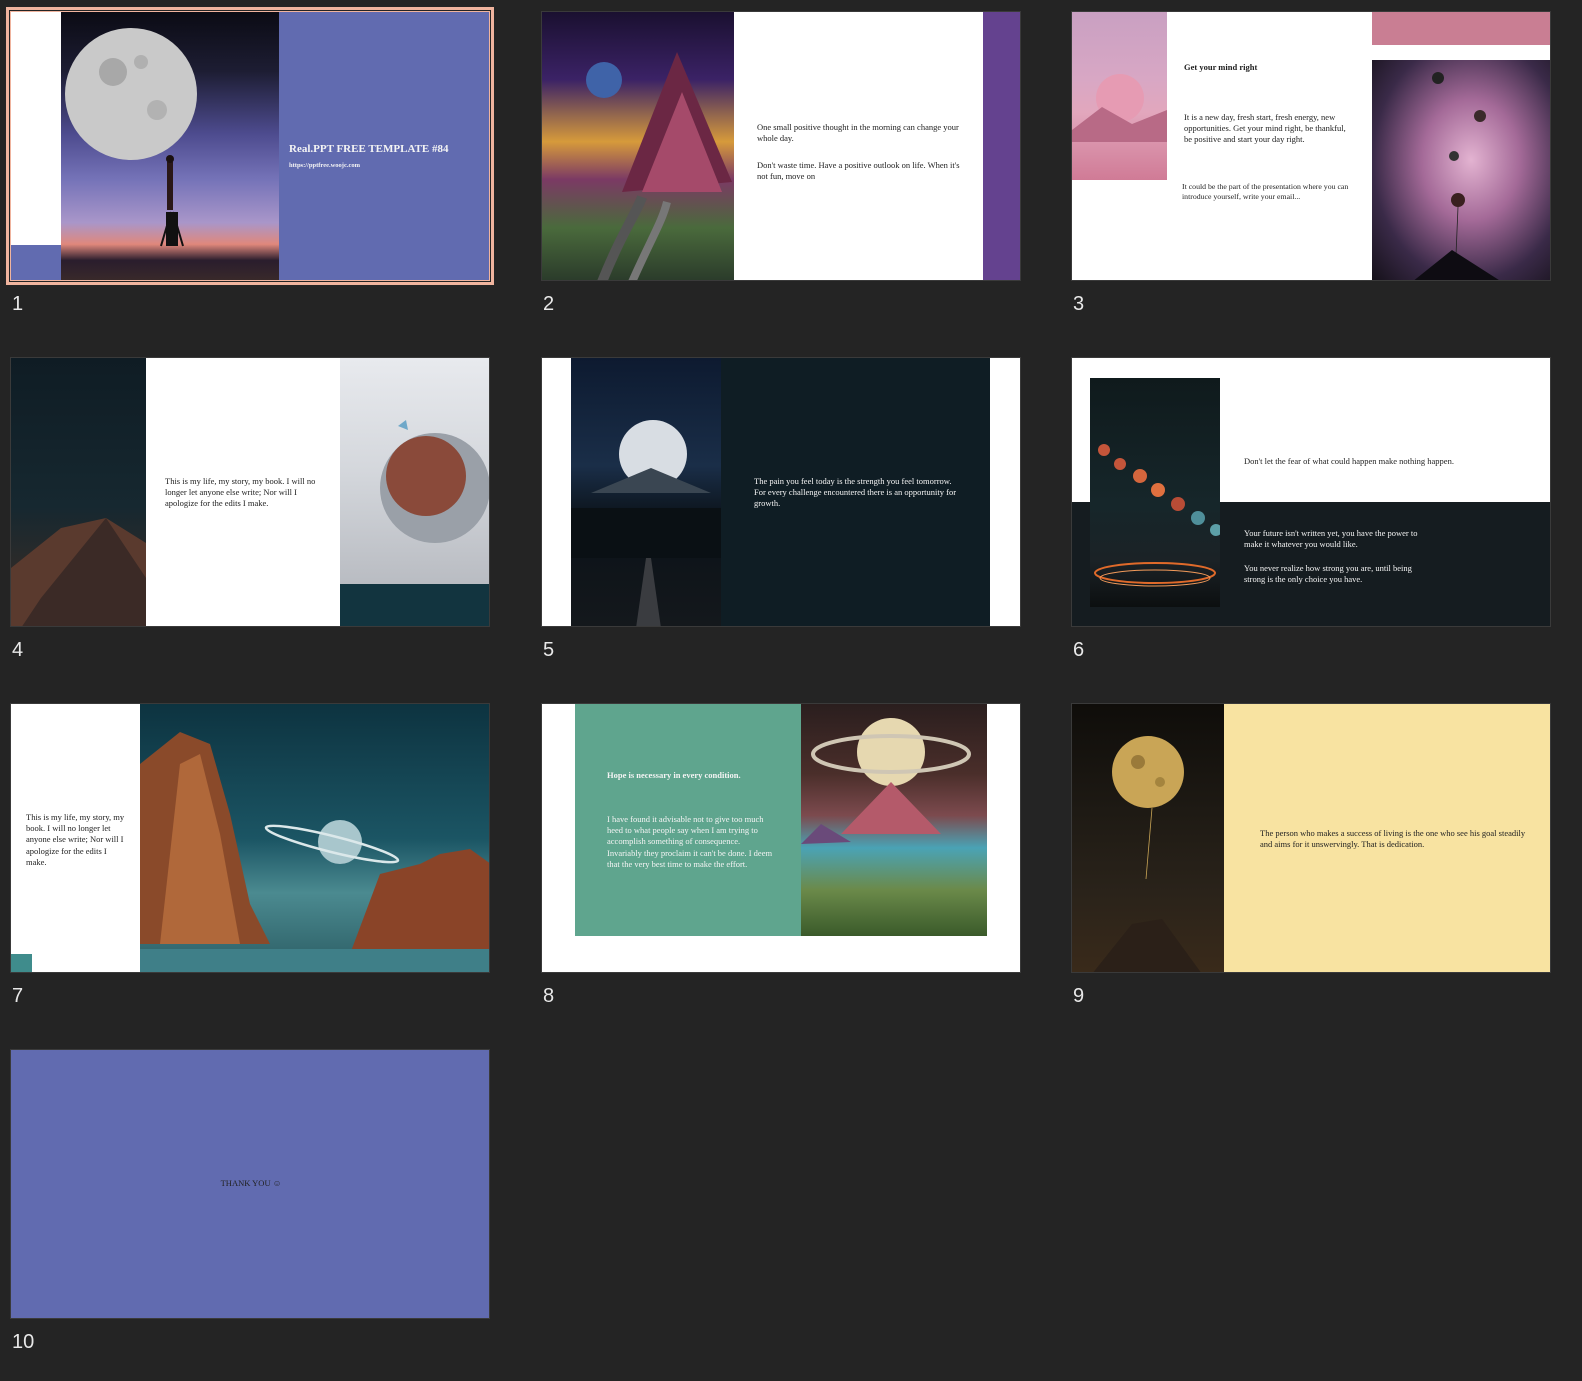 This screenshot has width=1582, height=1381. I want to click on slide-number: 4, so click(18, 650).